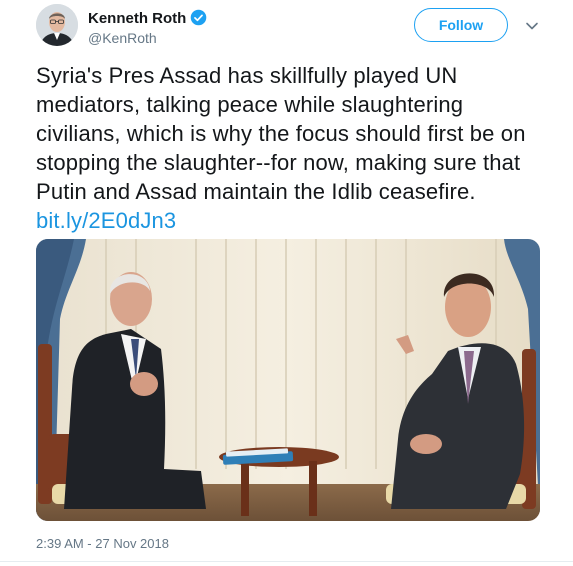  I want to click on avatar, so click(57, 25).